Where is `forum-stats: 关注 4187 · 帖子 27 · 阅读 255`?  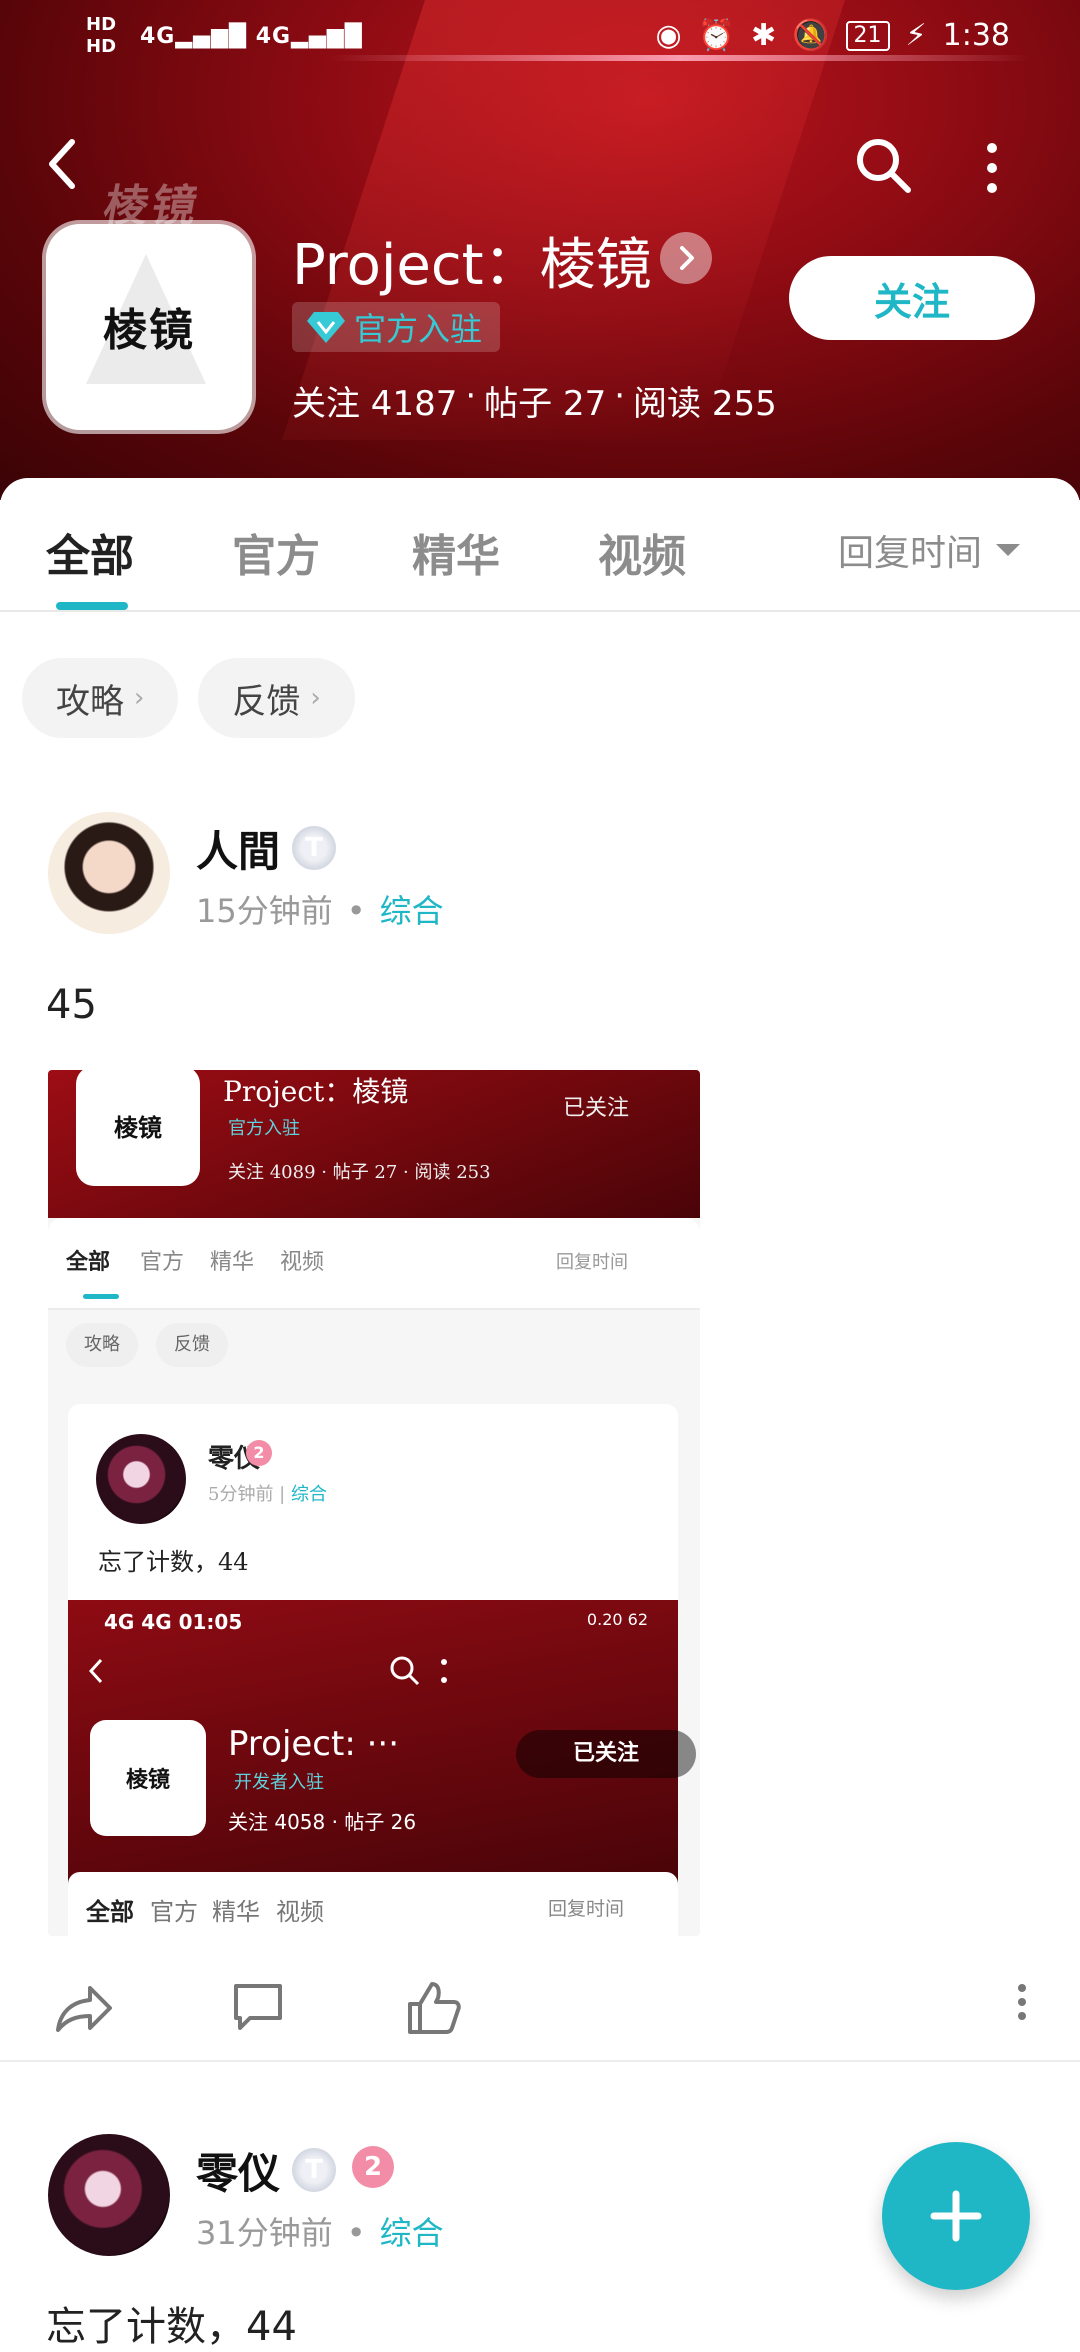
forum-stats: 关注 4187 · 帖子 27 · 阅读 255 is located at coordinates (534, 400).